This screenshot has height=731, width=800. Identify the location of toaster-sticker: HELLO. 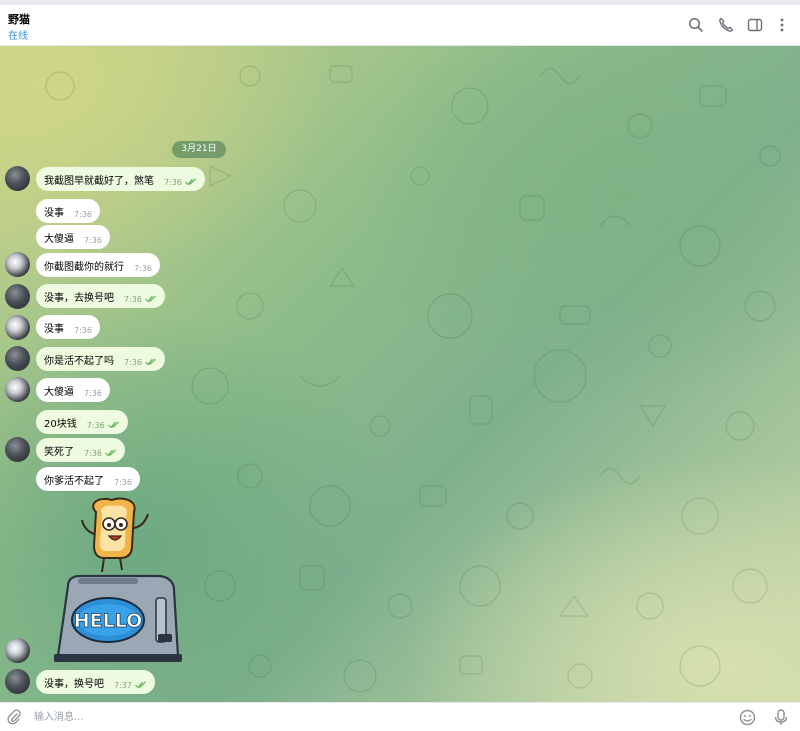
(122, 581).